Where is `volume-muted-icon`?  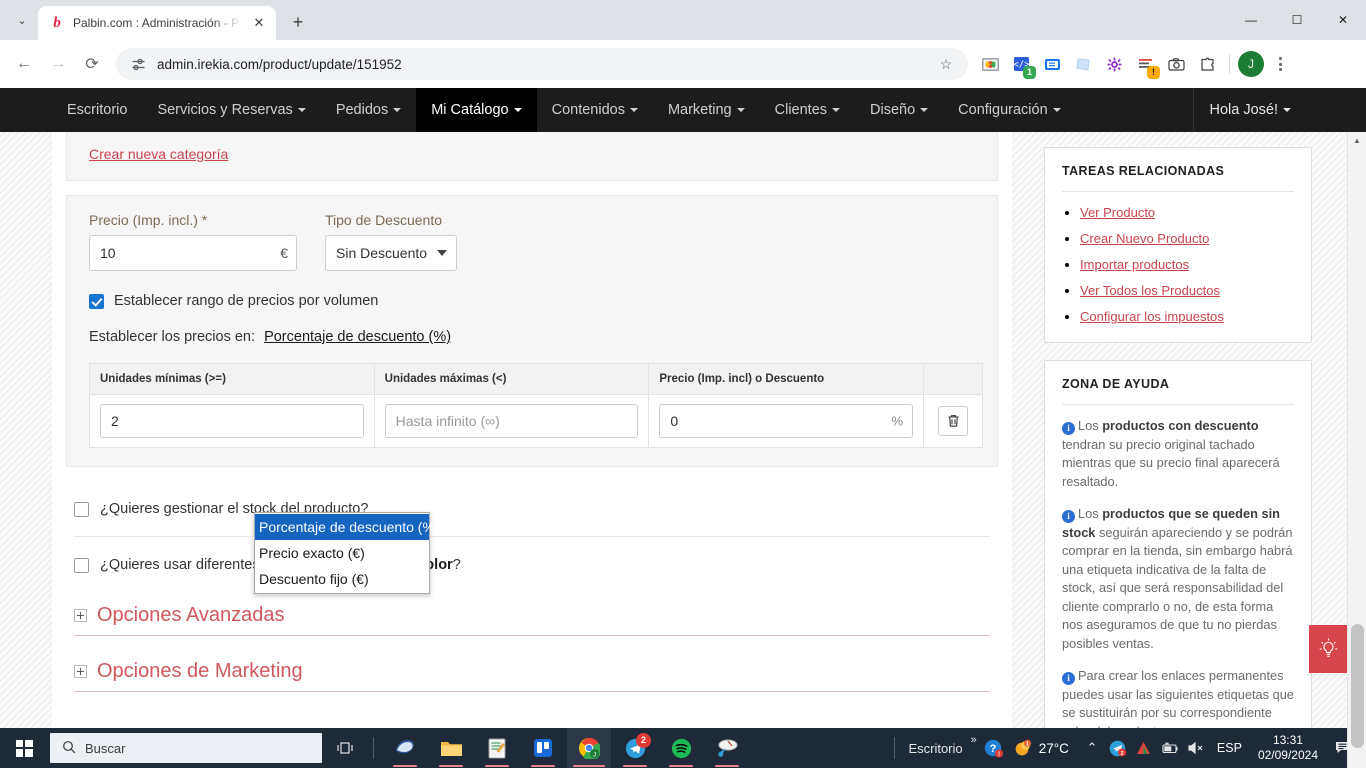
volume-muted-icon is located at coordinates (1196, 748).